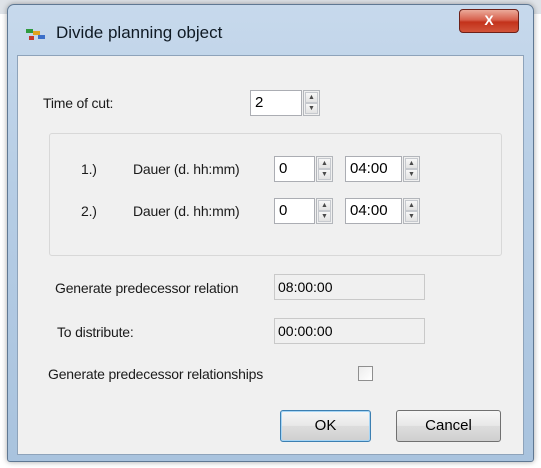  Describe the element at coordinates (325, 426) in the screenshot. I see `ok-button: OK` at that location.